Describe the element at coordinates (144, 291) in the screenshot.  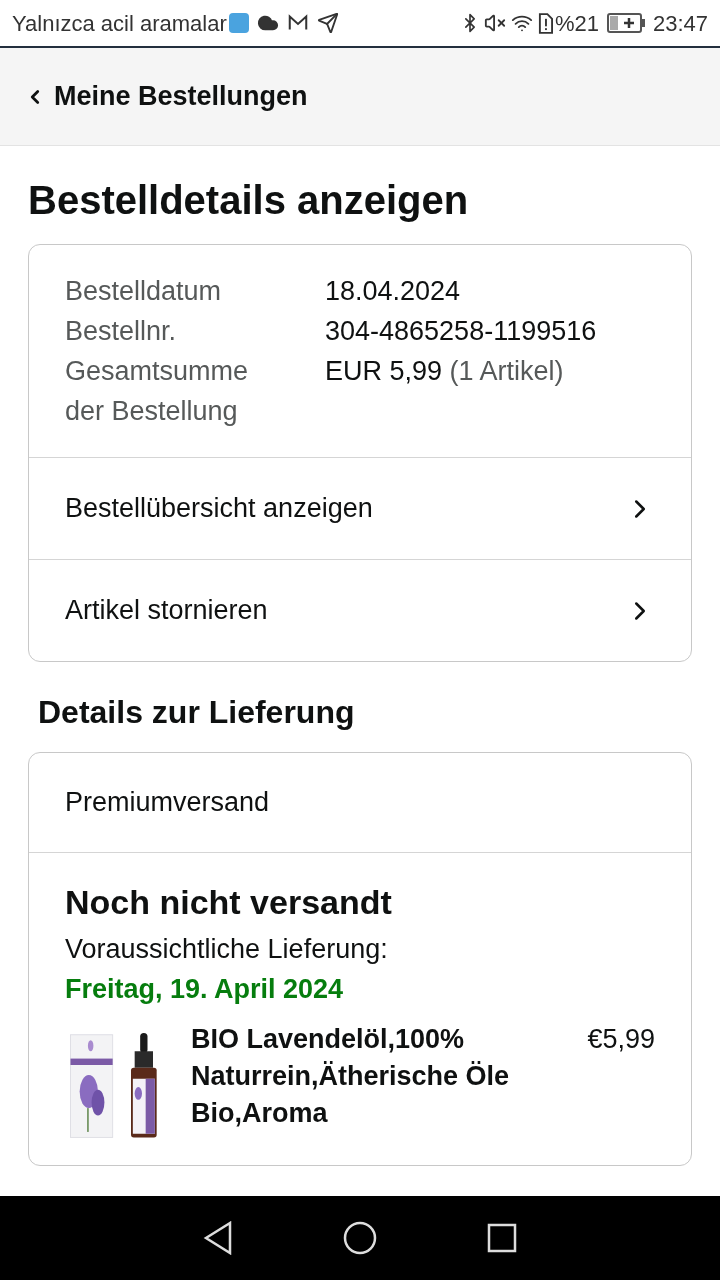
I see `field-label: Bestelldatum` at that location.